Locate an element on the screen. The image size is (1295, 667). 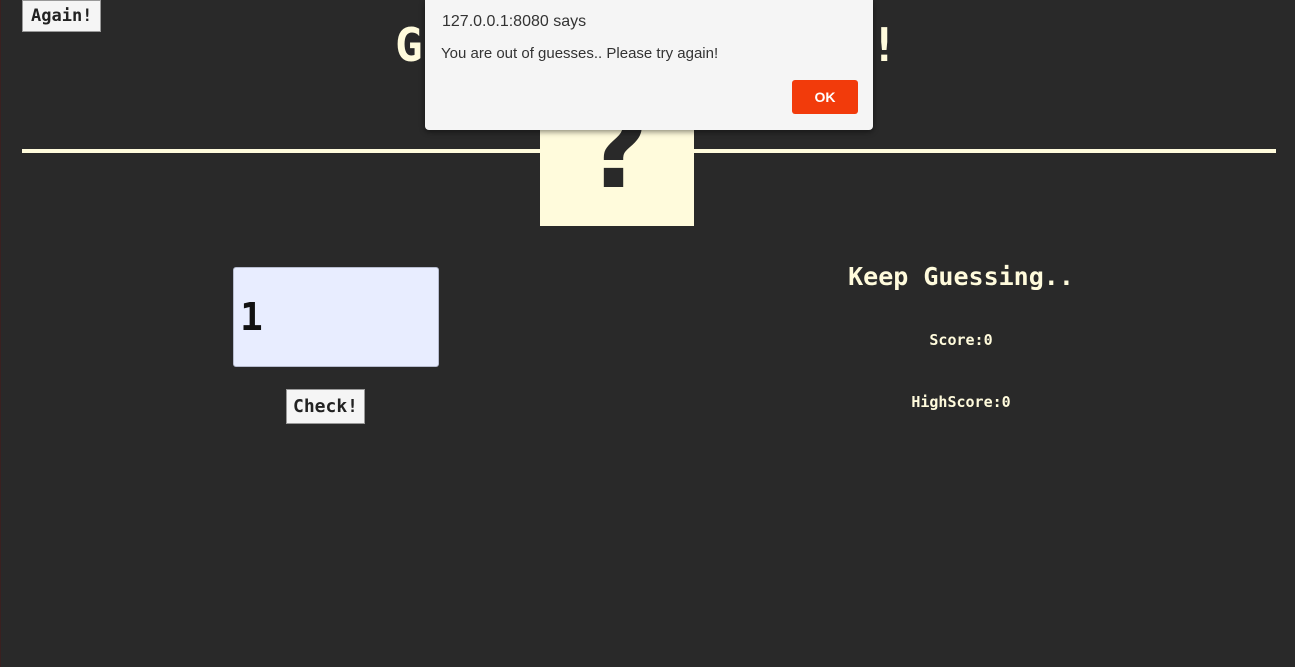
highscore-label: HighScore:0 is located at coordinates (961, 402).